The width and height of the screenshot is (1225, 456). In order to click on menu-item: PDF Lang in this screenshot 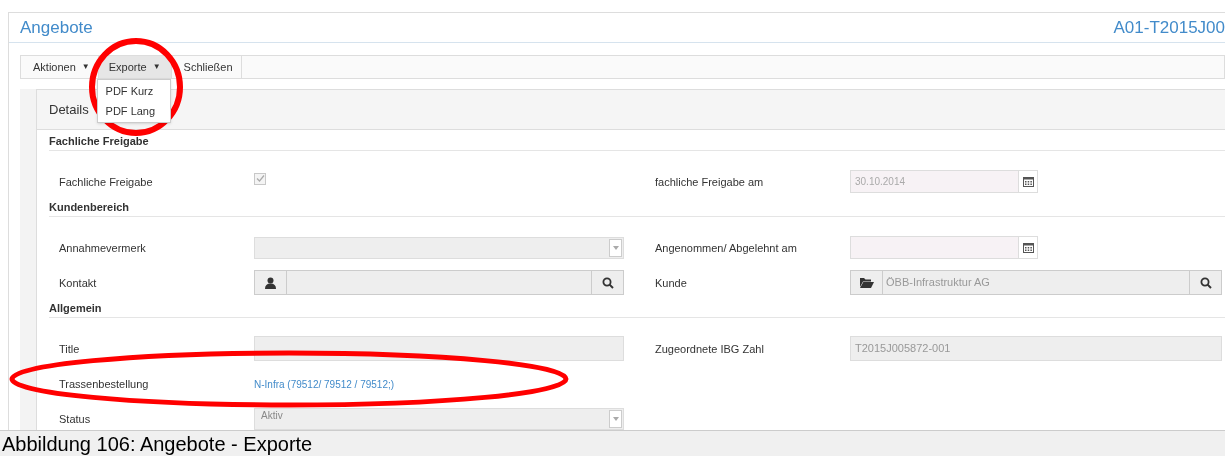, I will do `click(133, 111)`.